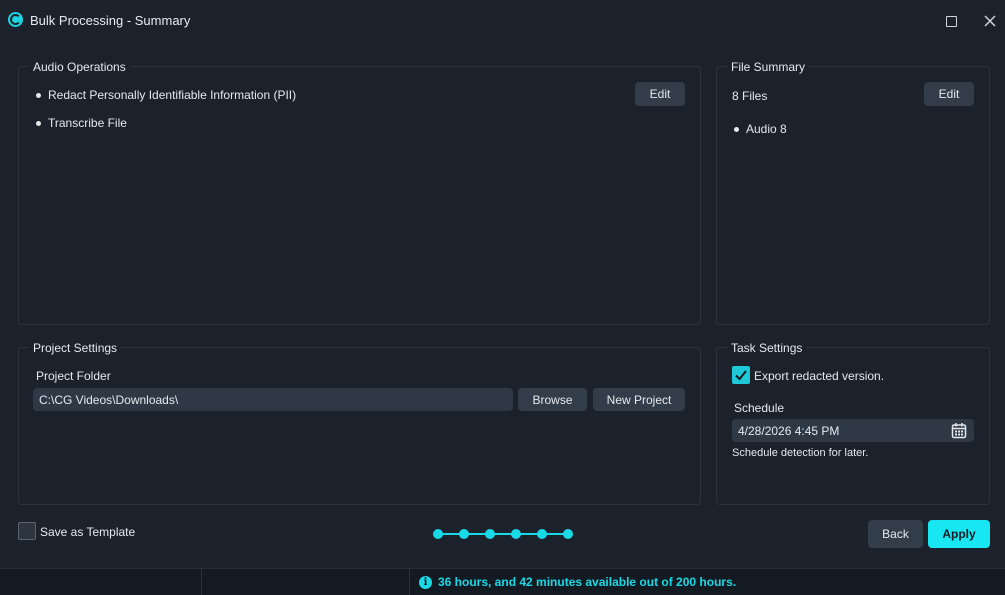 The width and height of the screenshot is (1005, 595). I want to click on edit-file-summary-button: Edit, so click(949, 94).